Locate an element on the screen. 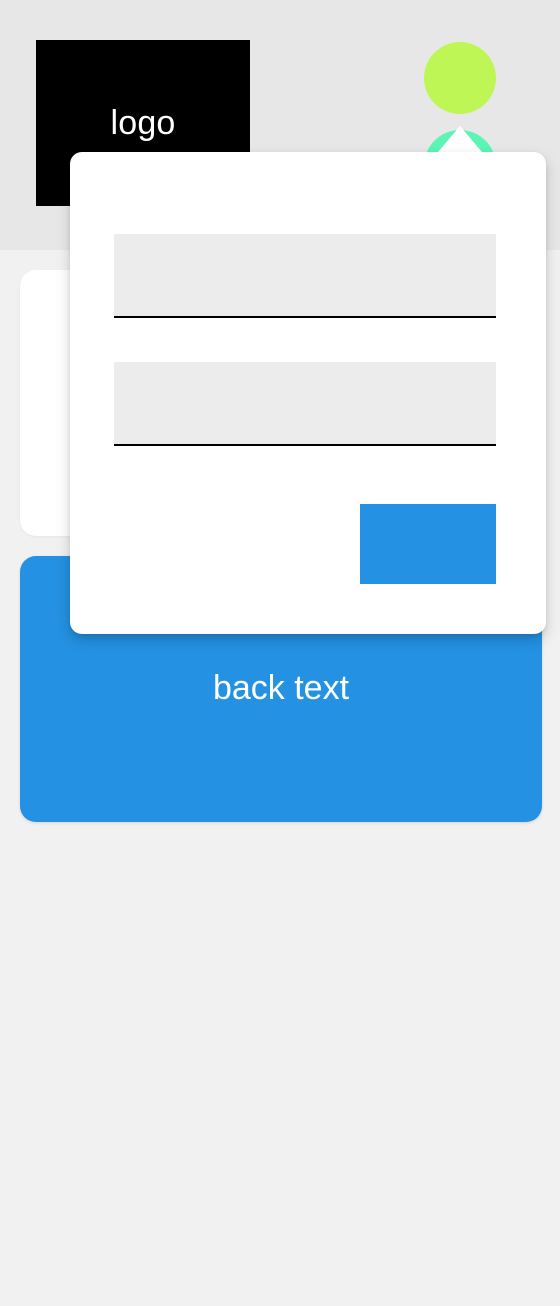 The width and height of the screenshot is (560, 1306). back-card-text: back text is located at coordinates (281, 688).